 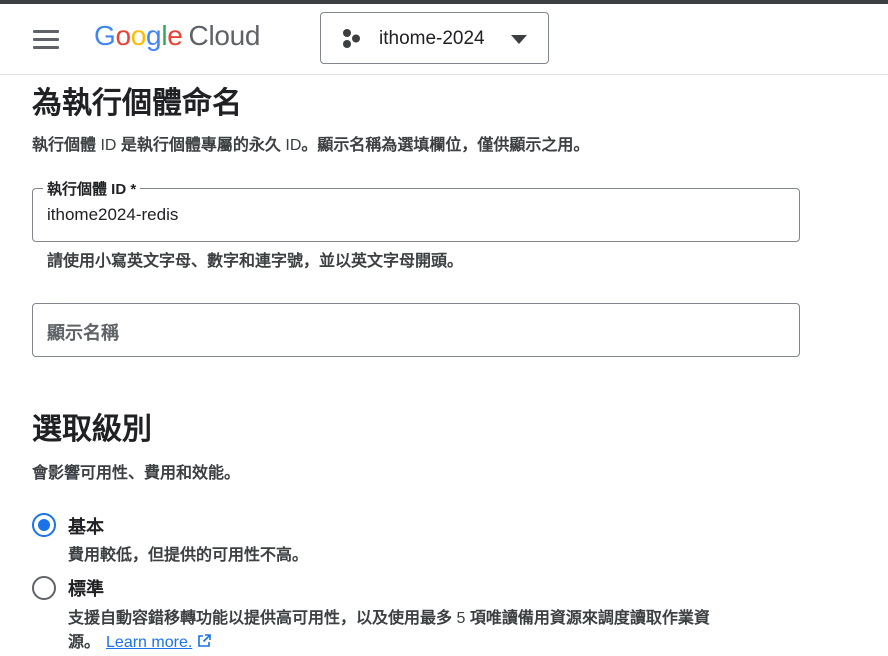 What do you see at coordinates (86, 526) in the screenshot?
I see `tier-basic-label: 基本` at bounding box center [86, 526].